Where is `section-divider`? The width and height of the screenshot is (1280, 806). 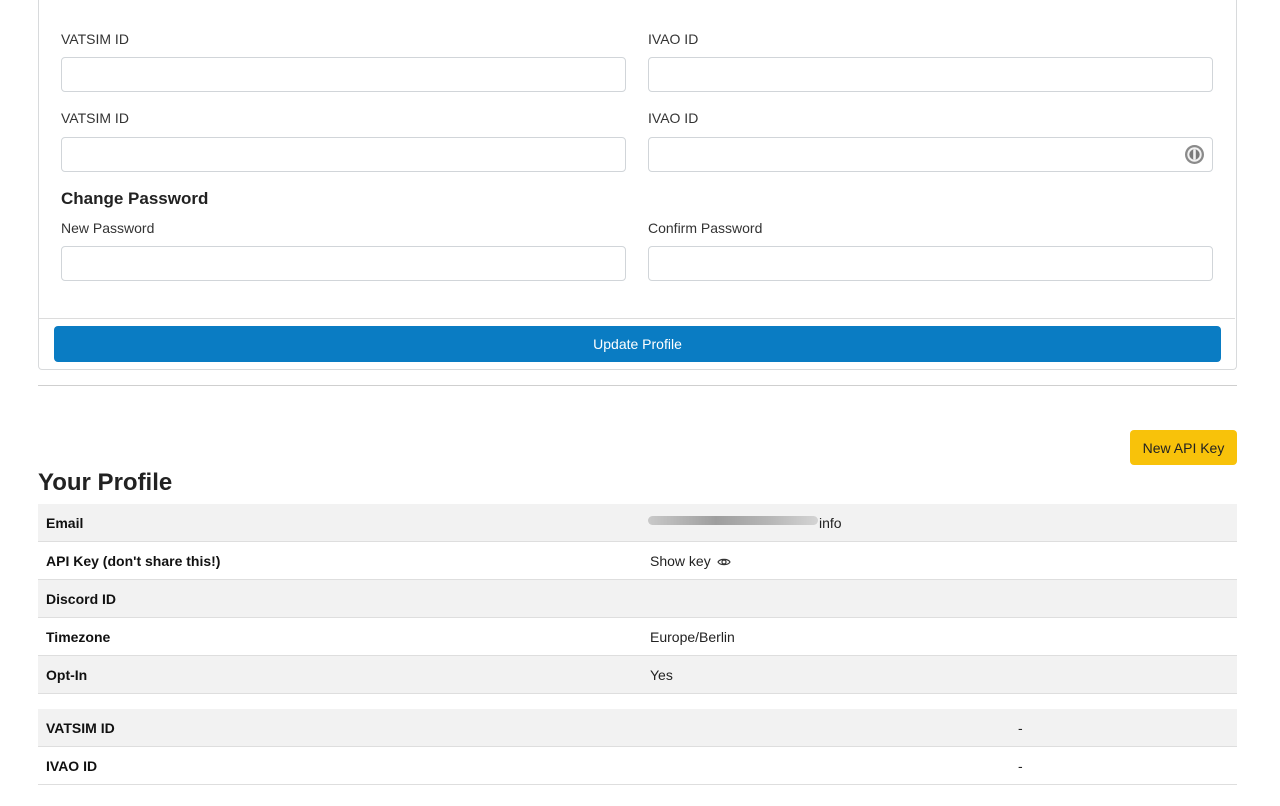
section-divider is located at coordinates (637, 385).